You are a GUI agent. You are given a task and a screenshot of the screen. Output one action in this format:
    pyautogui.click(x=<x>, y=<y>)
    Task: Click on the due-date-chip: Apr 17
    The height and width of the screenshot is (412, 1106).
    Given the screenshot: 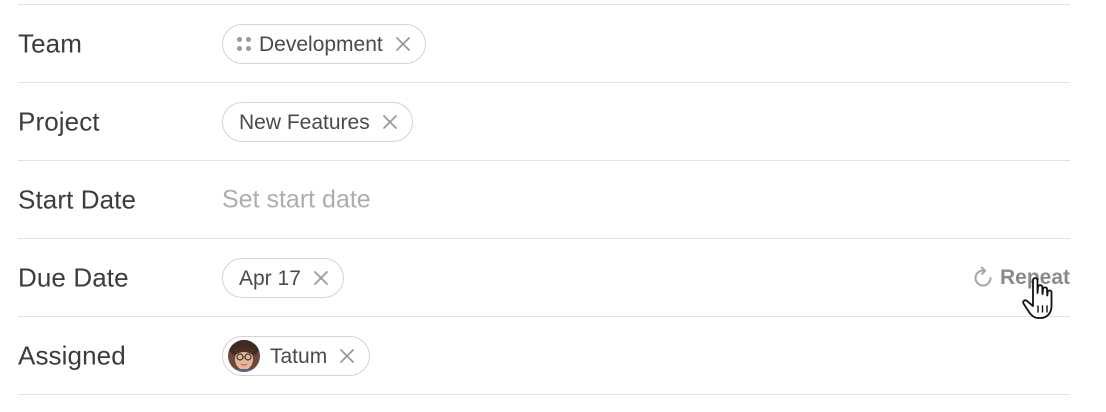 What is the action you would take?
    pyautogui.click(x=283, y=278)
    